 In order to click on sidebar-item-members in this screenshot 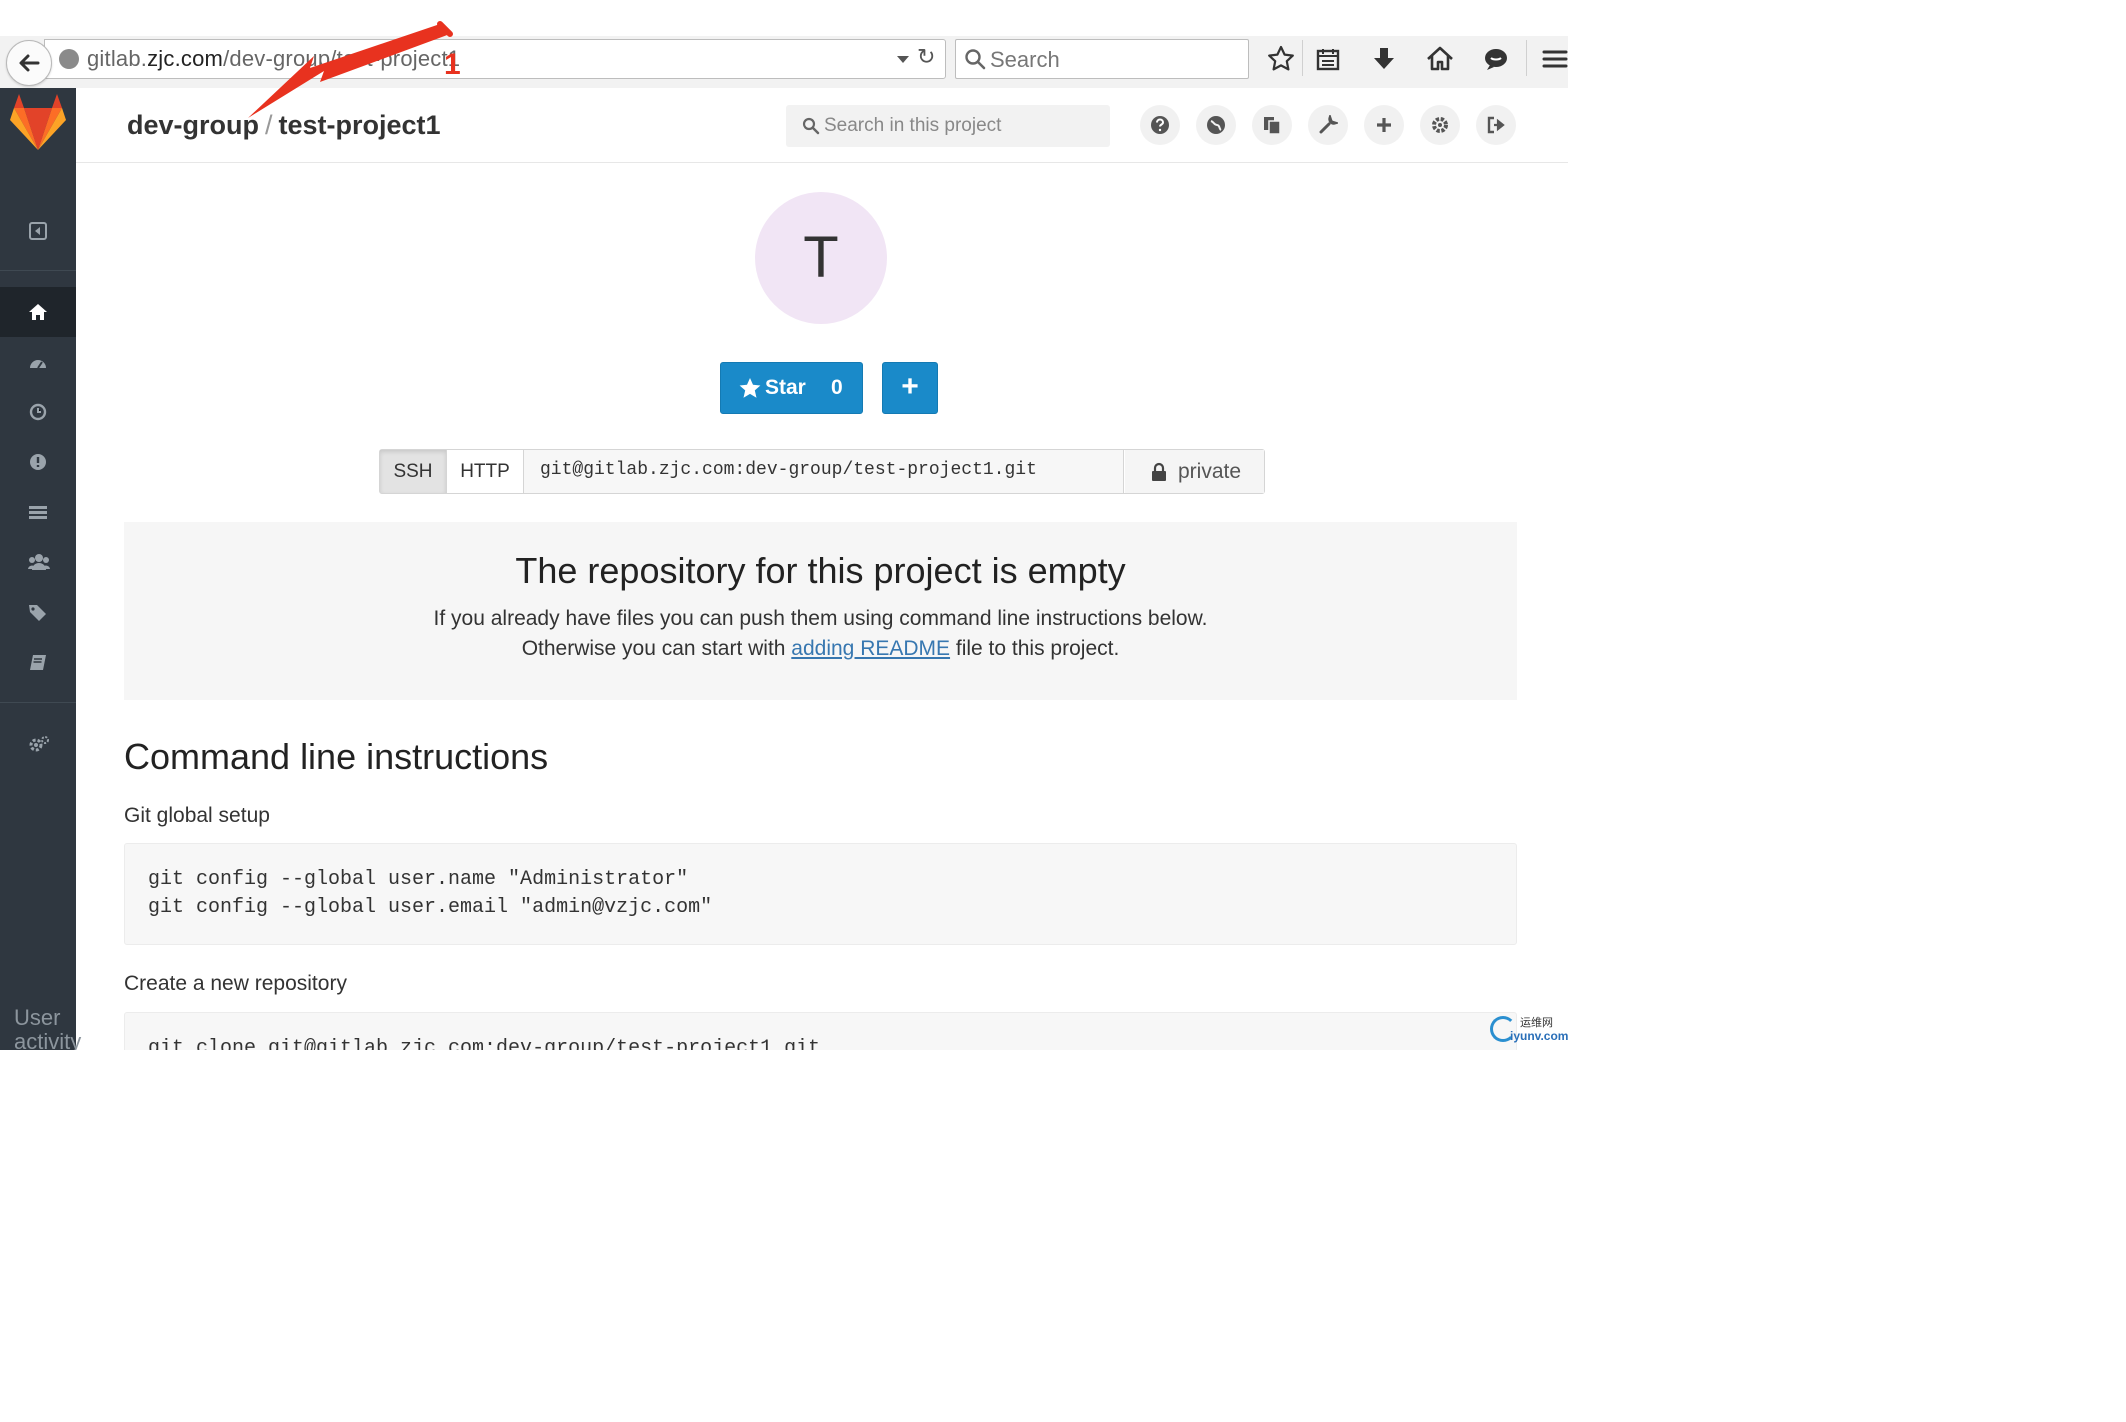, I will do `click(38, 562)`.